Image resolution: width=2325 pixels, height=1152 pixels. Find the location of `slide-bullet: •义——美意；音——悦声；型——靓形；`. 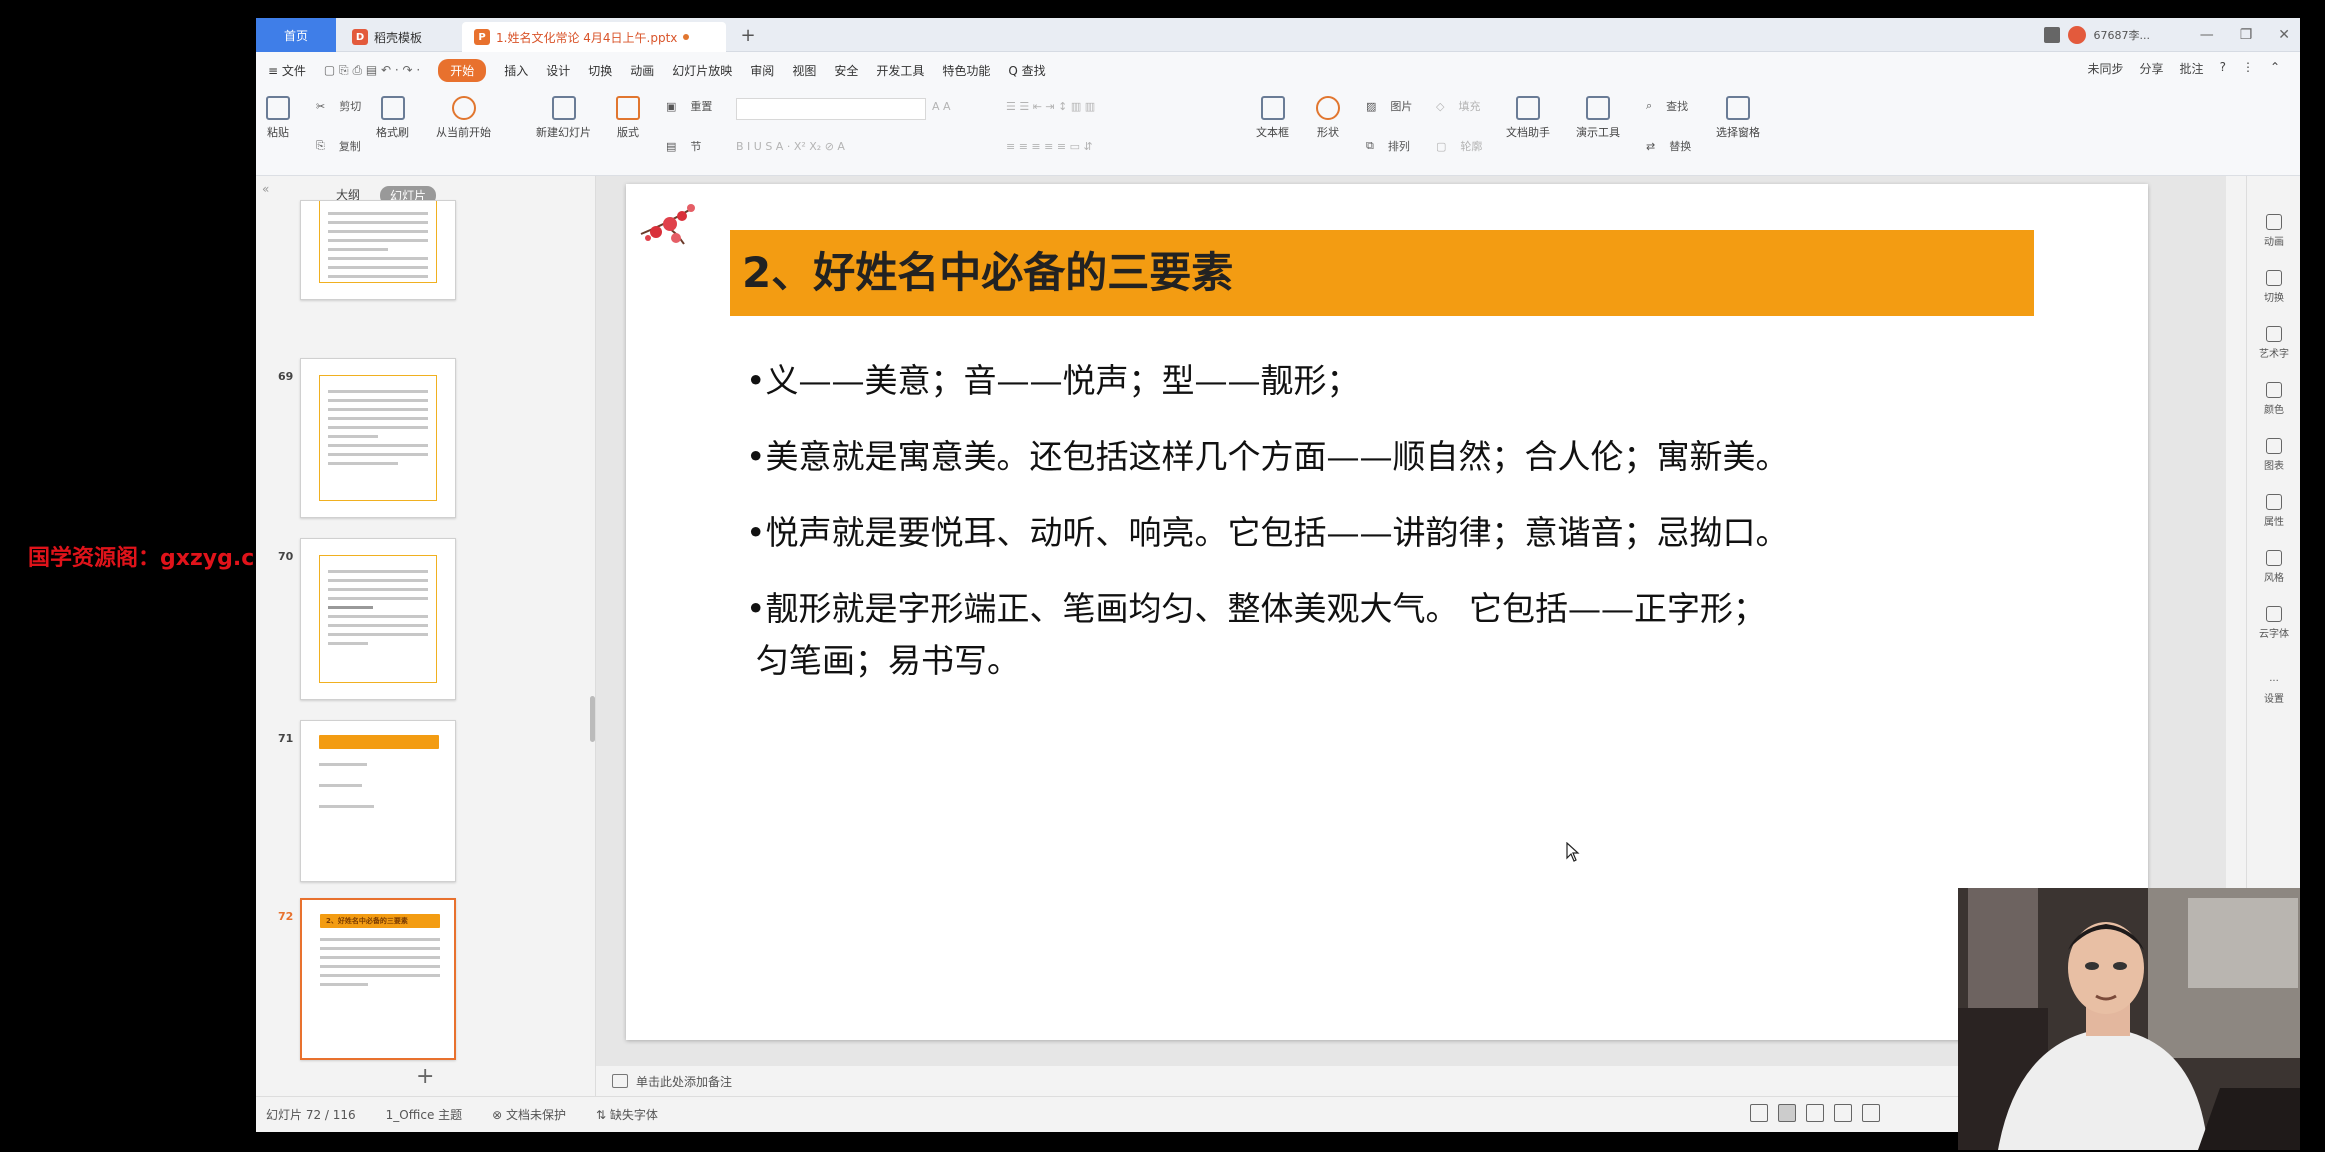

slide-bullet: •义——美意；音——悦声；型——靓形； is located at coordinates (1052, 378).